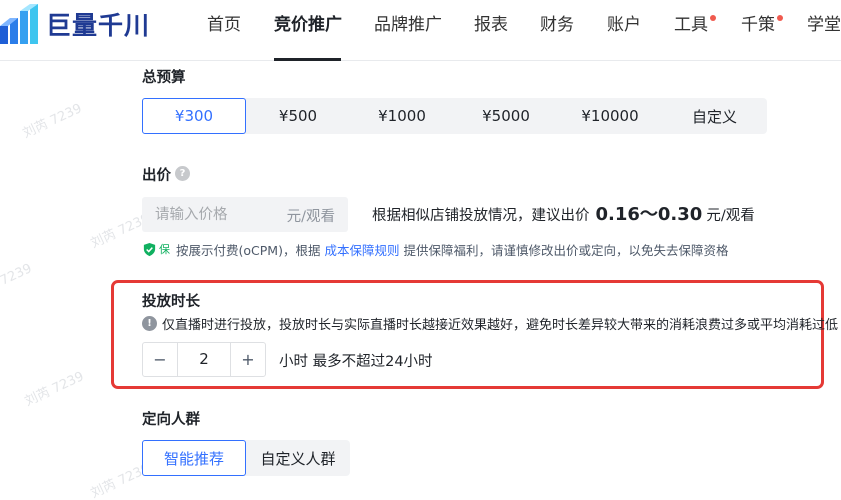 Image resolution: width=841 pixels, height=500 pixels. What do you see at coordinates (248, 250) in the screenshot?
I see `guarantee-text-before: 按展示付费(oCPM)，根据` at bounding box center [248, 250].